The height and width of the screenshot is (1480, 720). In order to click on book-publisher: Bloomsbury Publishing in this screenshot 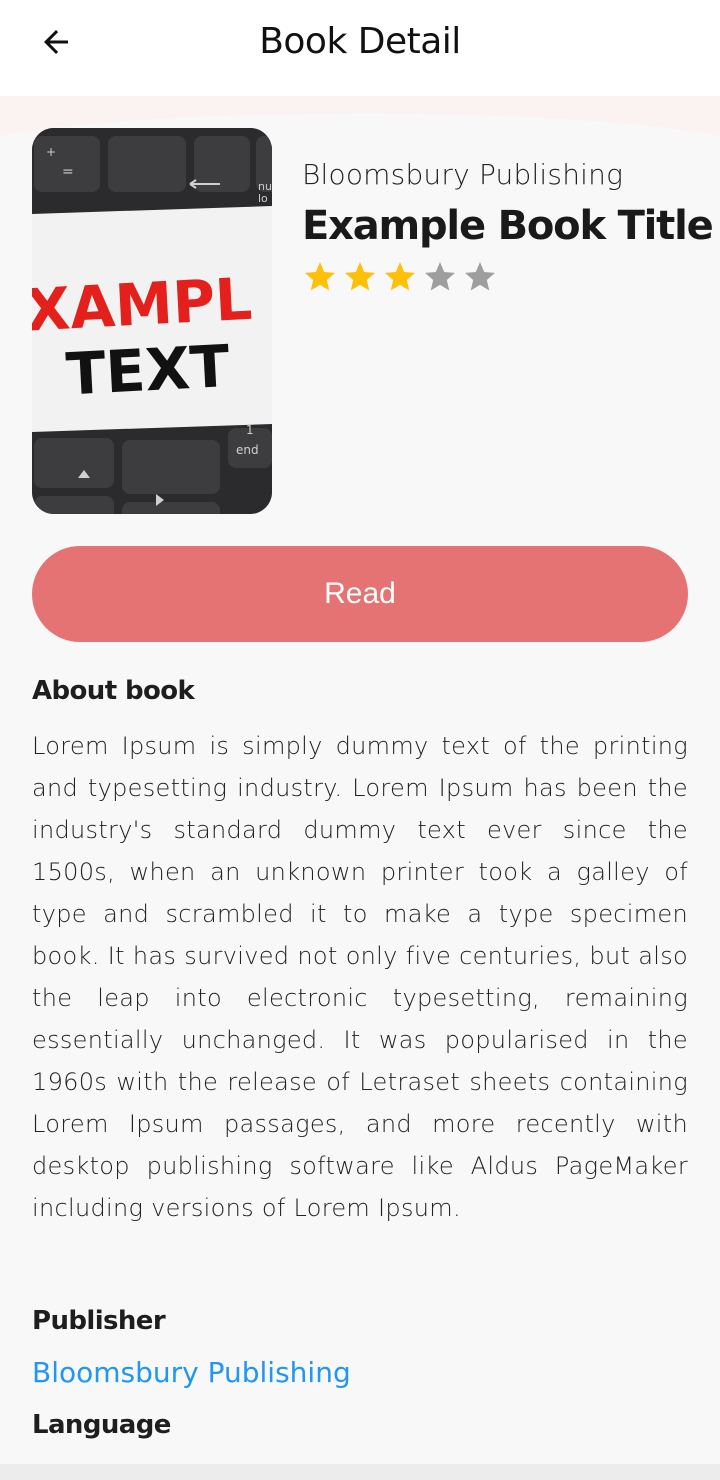, I will do `click(463, 174)`.